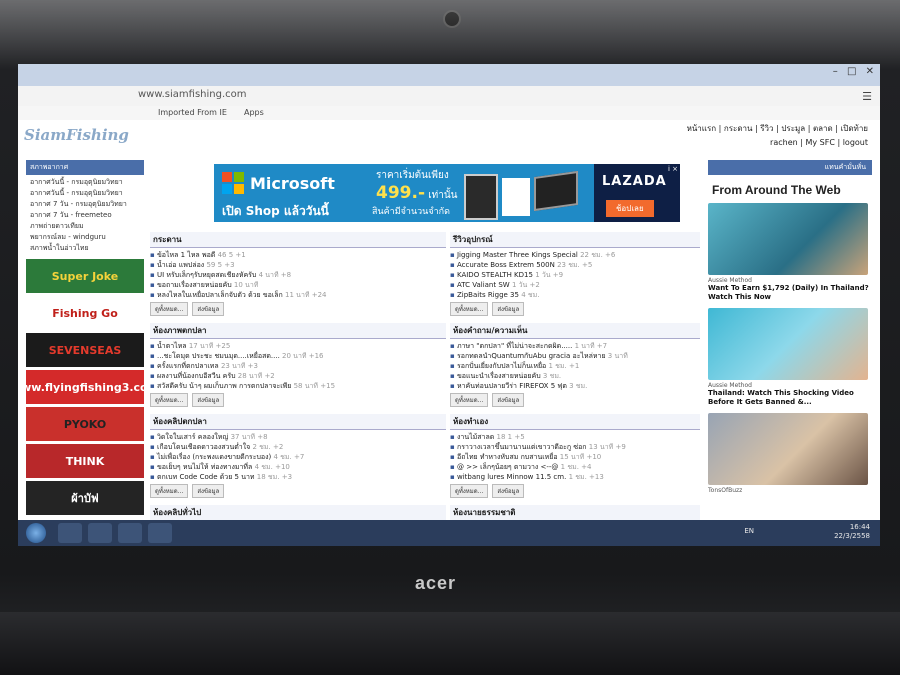 The height and width of the screenshot is (675, 900). Describe the element at coordinates (511, 477) in the screenshot. I see `topic-title: witbang lures Minnow 11.5 cm.` at that location.